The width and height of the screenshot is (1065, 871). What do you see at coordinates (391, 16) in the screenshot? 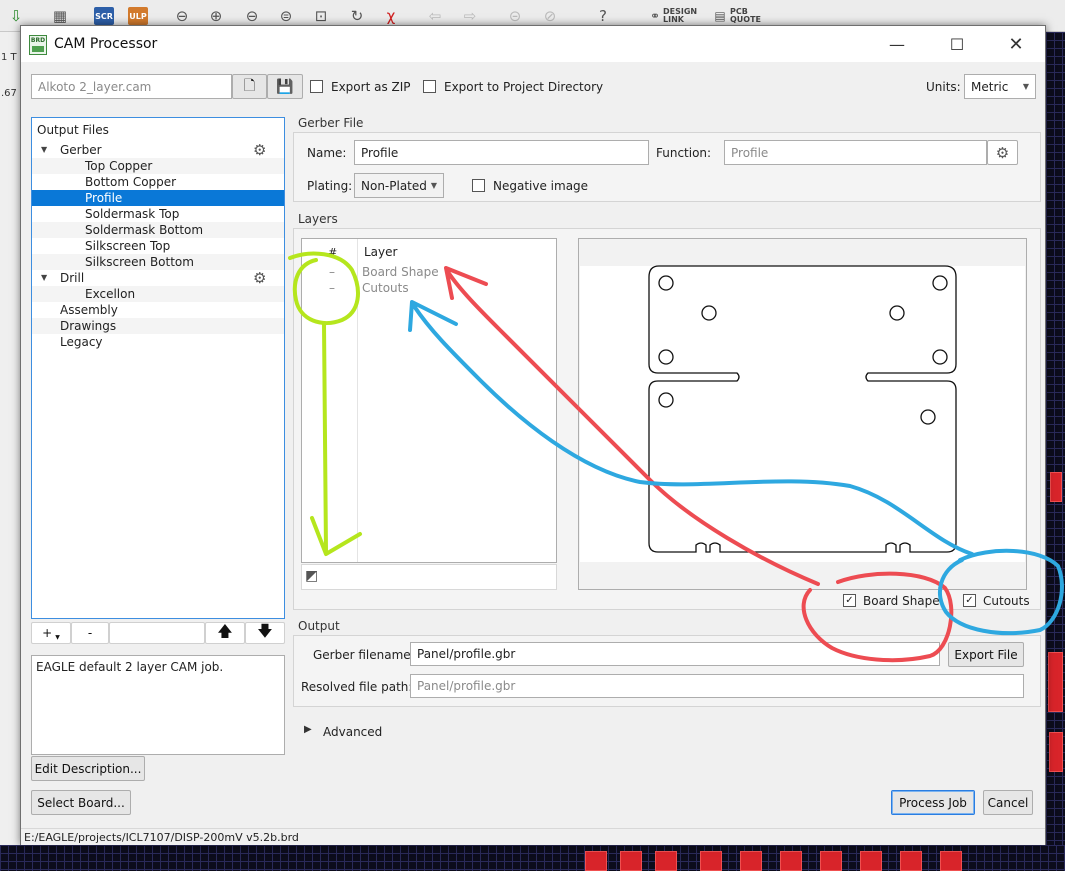
I see `ratsnest-icon: χ` at bounding box center [391, 16].